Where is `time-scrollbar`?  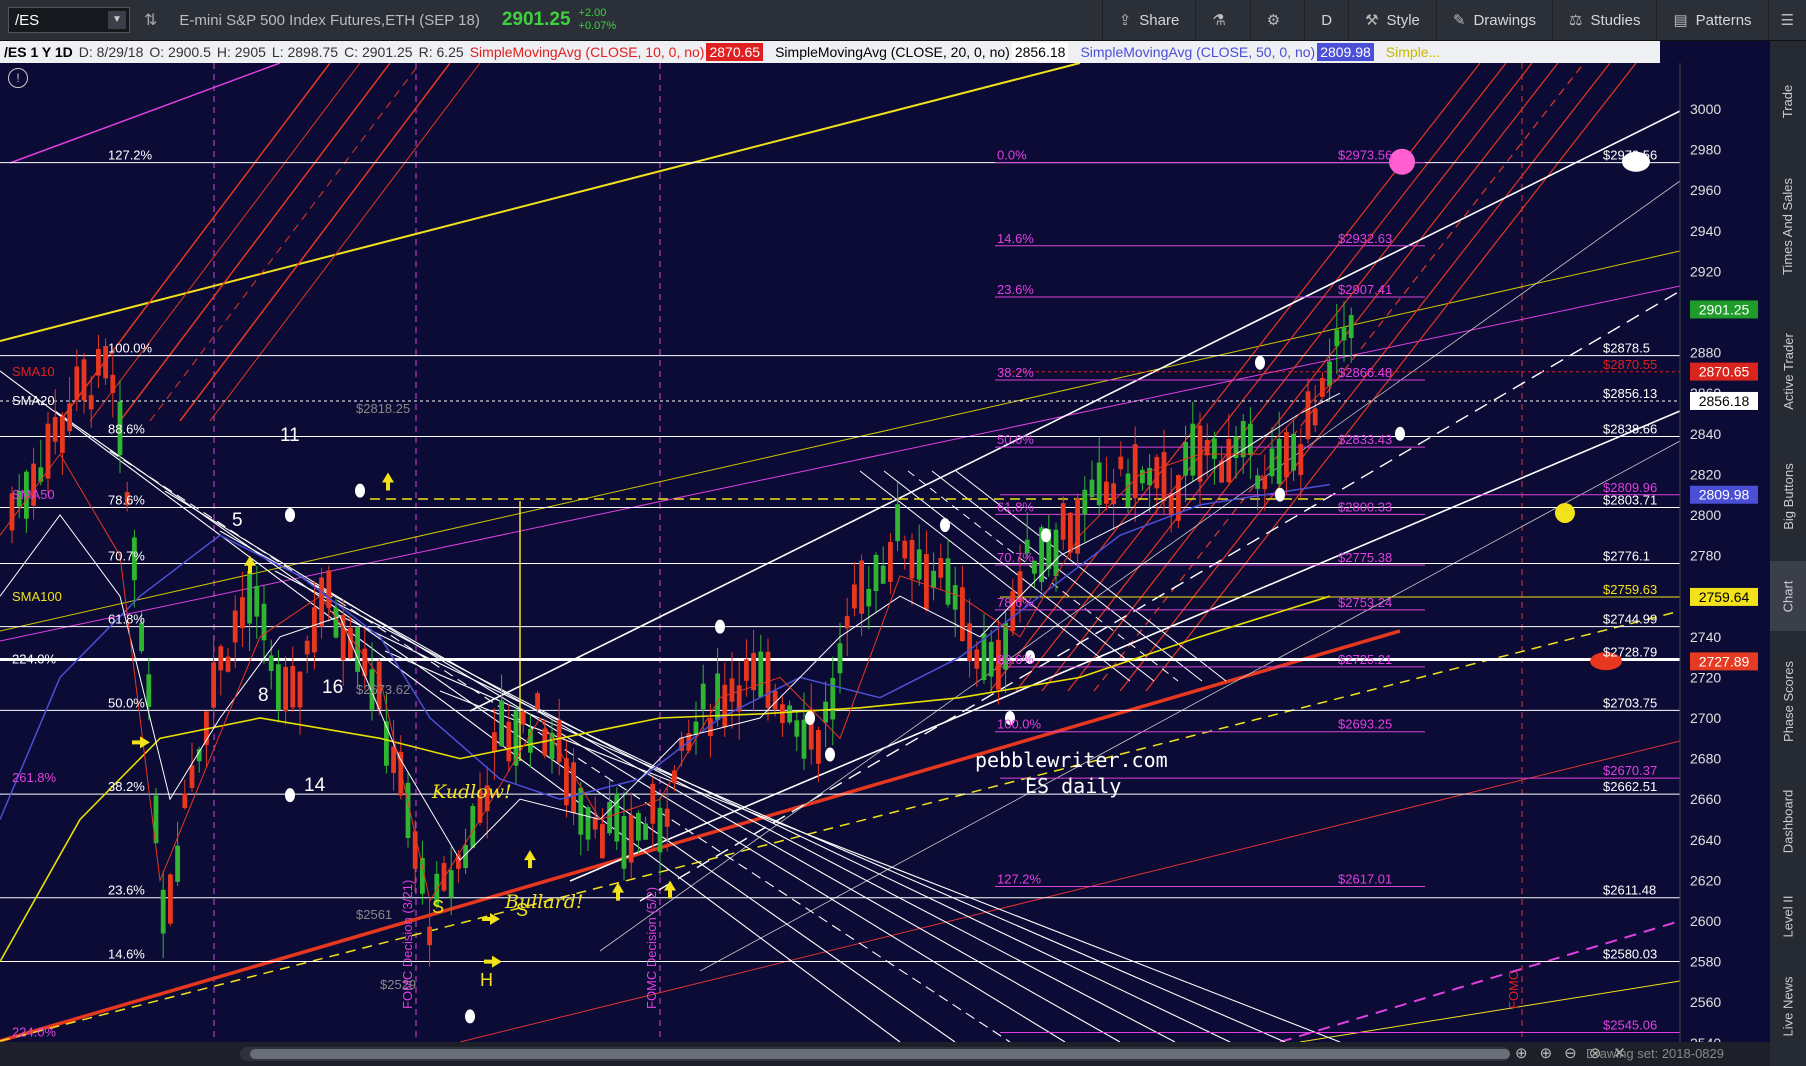 time-scrollbar is located at coordinates (875, 1054).